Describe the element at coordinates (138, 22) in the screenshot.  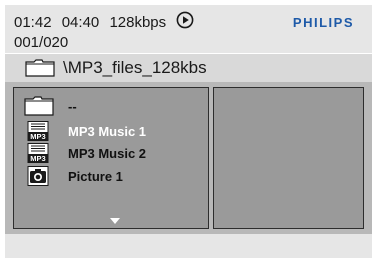
I see `bitrate: 128kbps` at that location.